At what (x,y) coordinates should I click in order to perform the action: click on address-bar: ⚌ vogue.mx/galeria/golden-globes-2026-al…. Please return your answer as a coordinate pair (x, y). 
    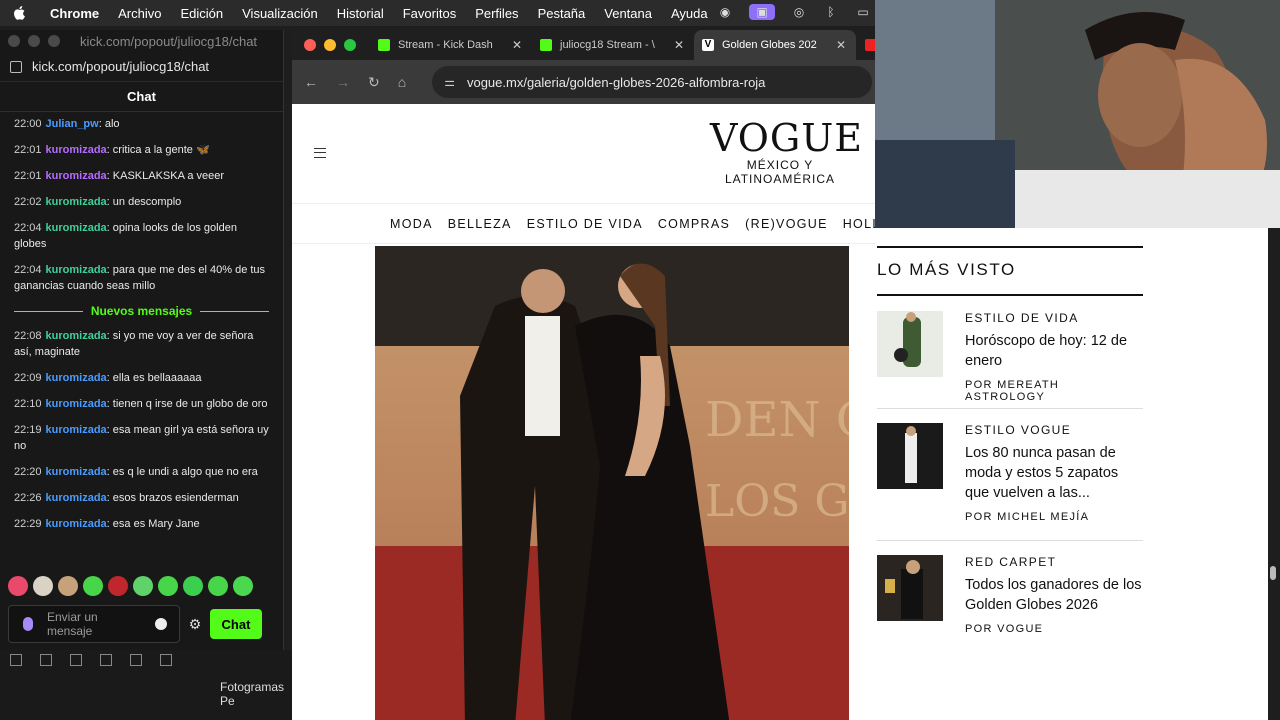
    Looking at the image, I should click on (652, 82).